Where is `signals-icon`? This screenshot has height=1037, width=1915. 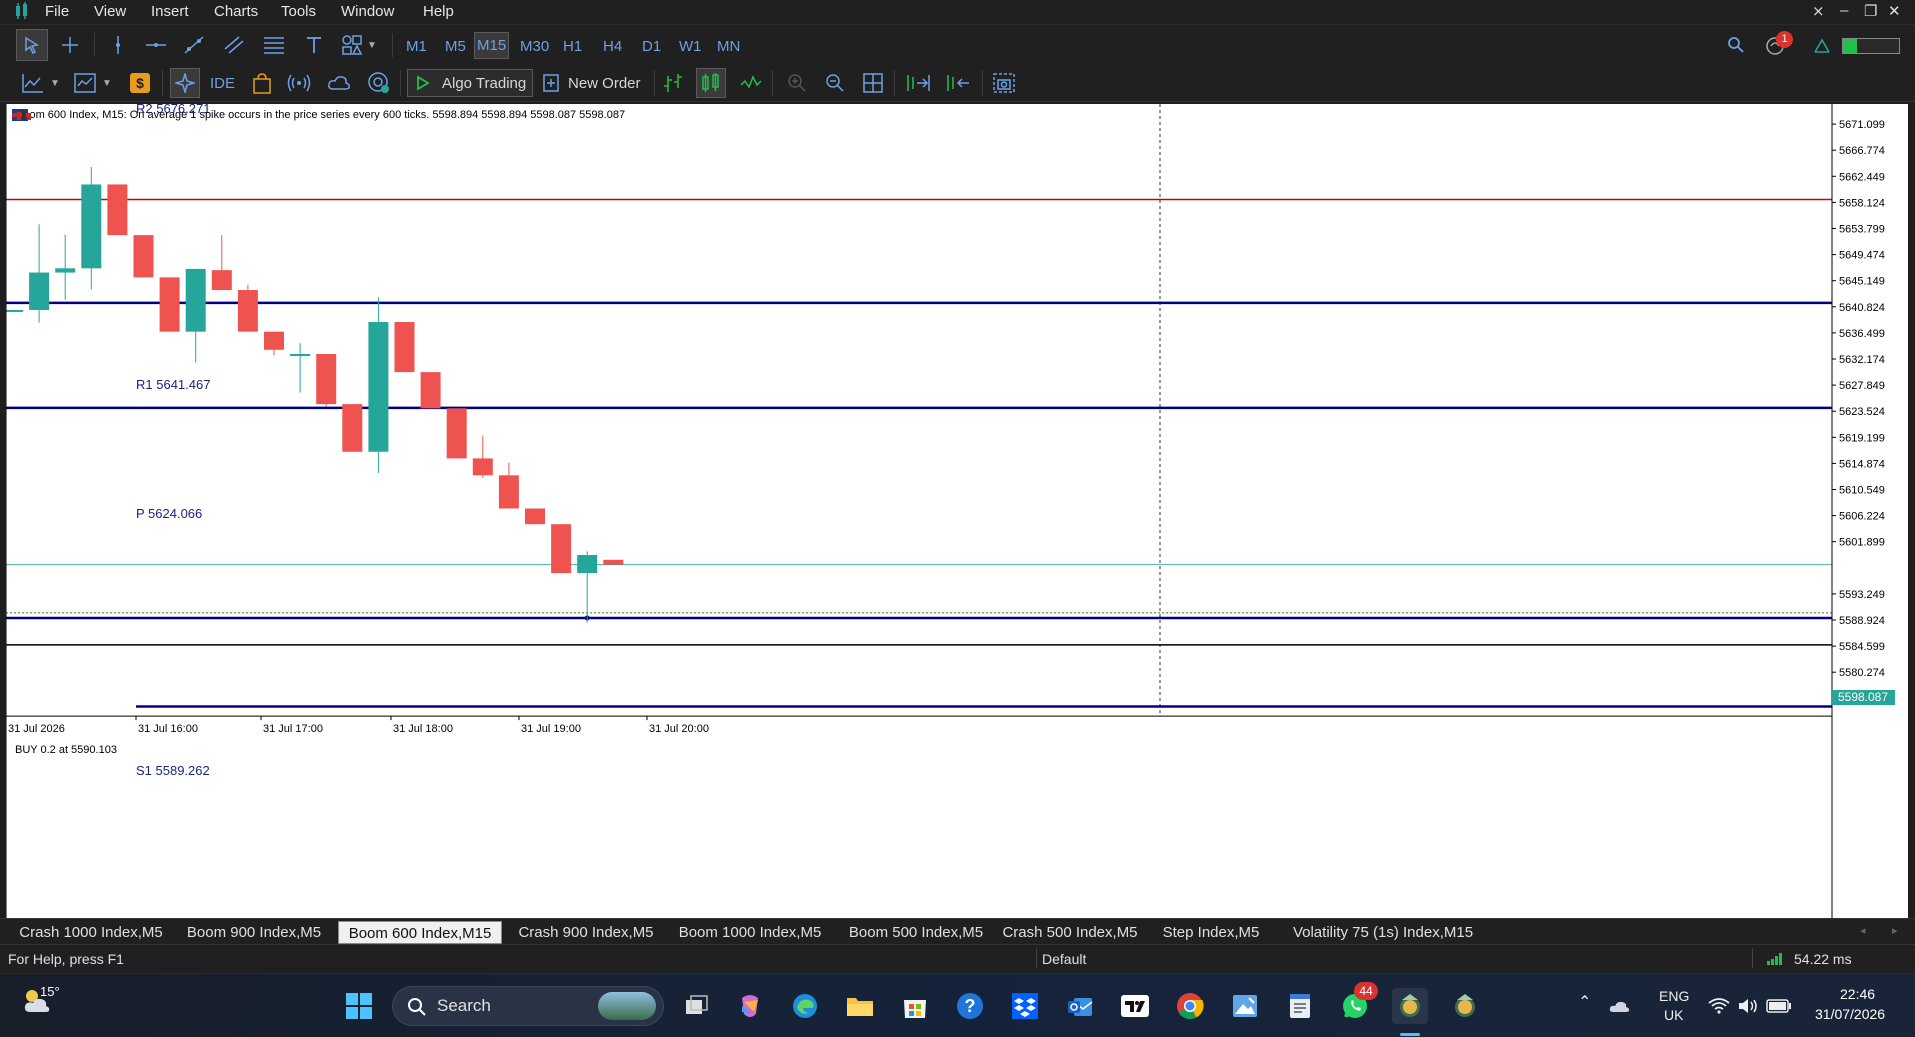 signals-icon is located at coordinates (299, 83).